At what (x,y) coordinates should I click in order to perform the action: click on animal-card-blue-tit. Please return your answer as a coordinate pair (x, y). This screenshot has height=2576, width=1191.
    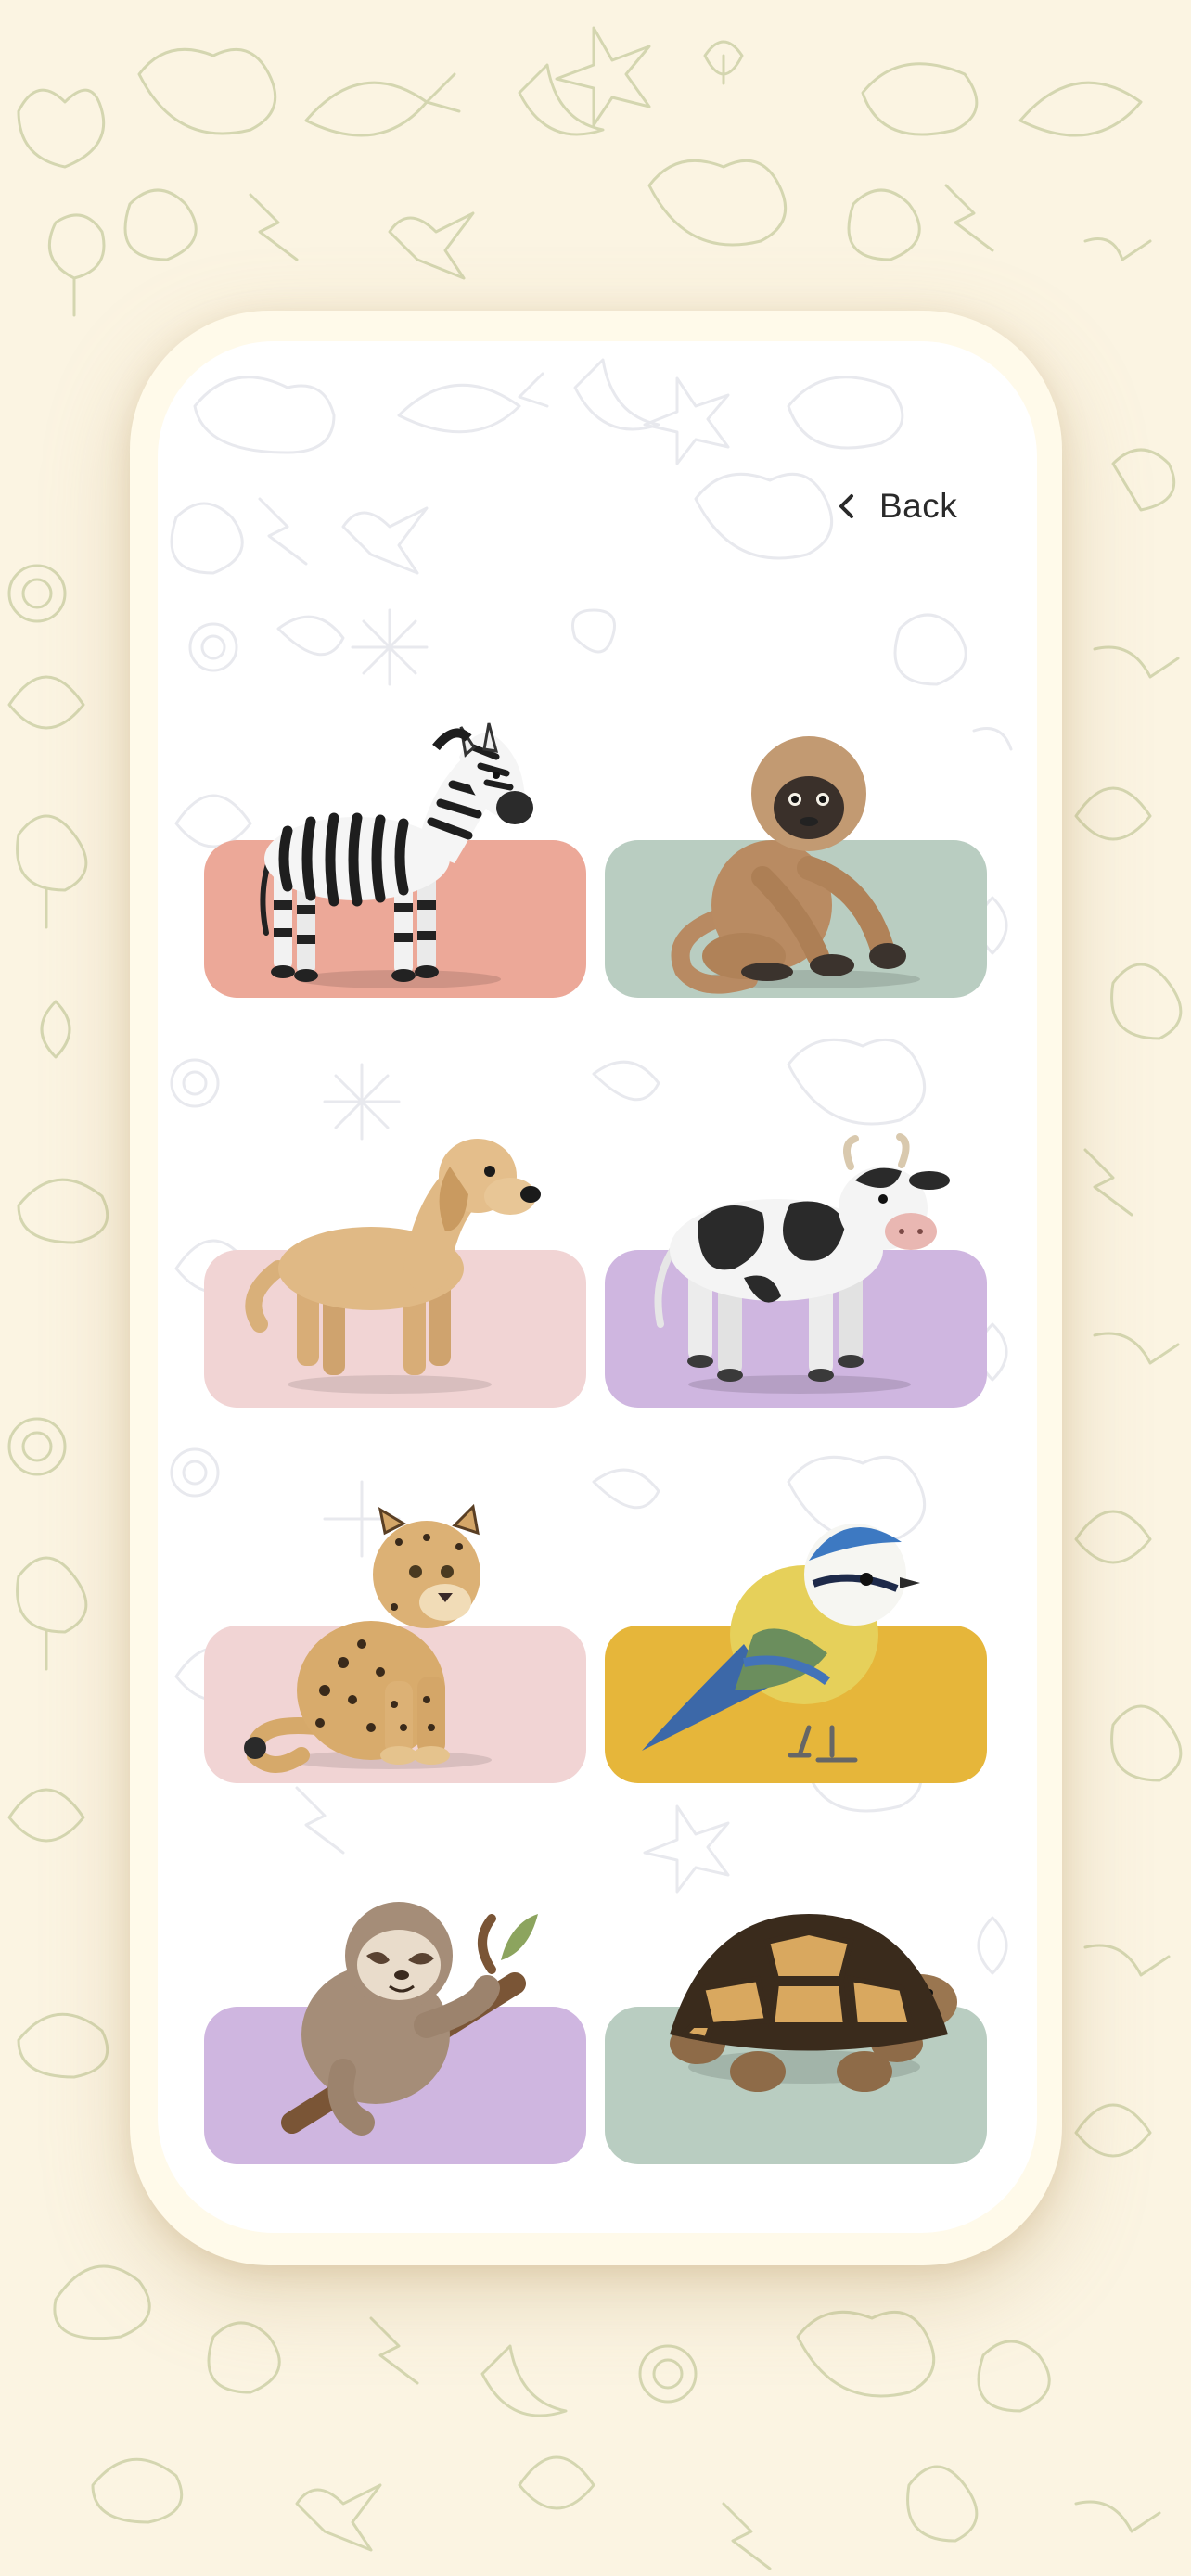
    Looking at the image, I should click on (796, 1644).